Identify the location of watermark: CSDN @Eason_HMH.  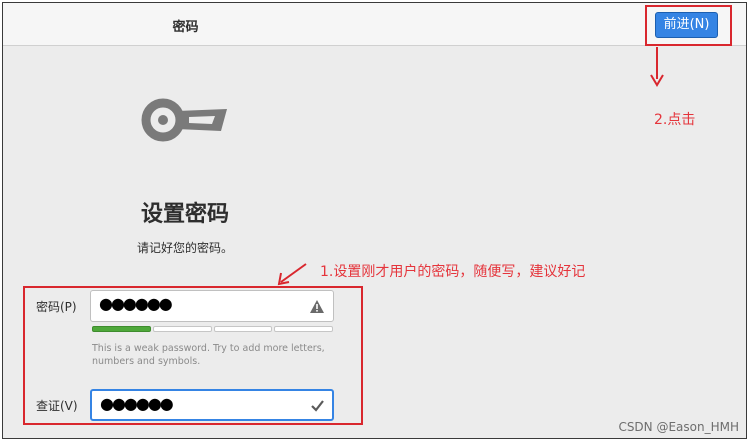
(678, 427).